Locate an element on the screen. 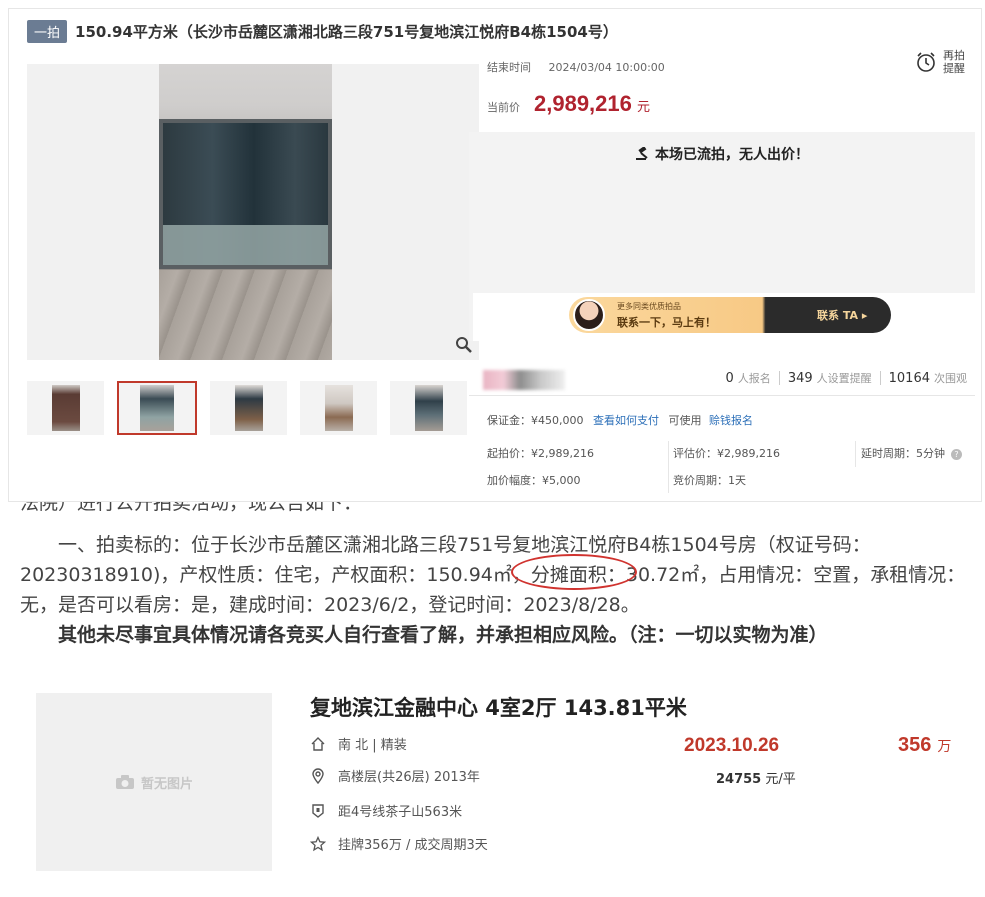 This screenshot has height=897, width=985. end-time-label: 结束时间 is located at coordinates (509, 67).